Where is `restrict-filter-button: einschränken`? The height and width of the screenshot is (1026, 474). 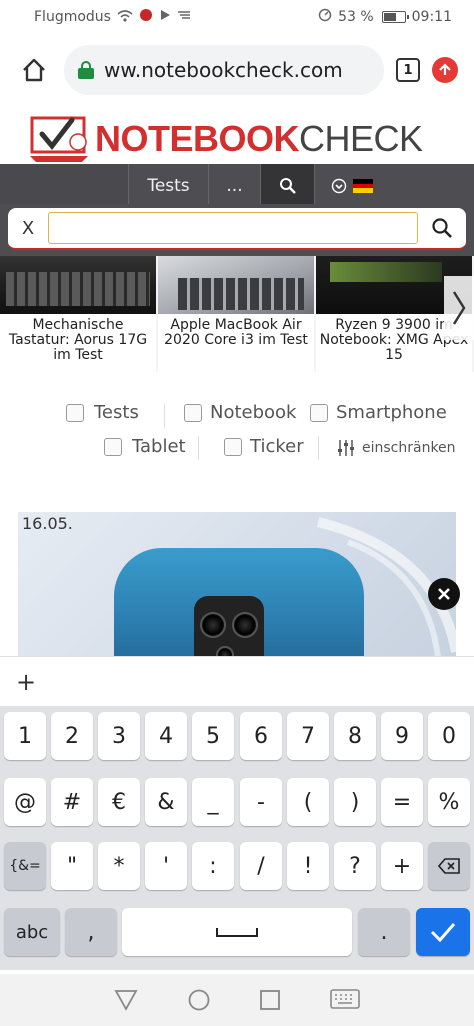 restrict-filter-button: einschränken is located at coordinates (396, 448).